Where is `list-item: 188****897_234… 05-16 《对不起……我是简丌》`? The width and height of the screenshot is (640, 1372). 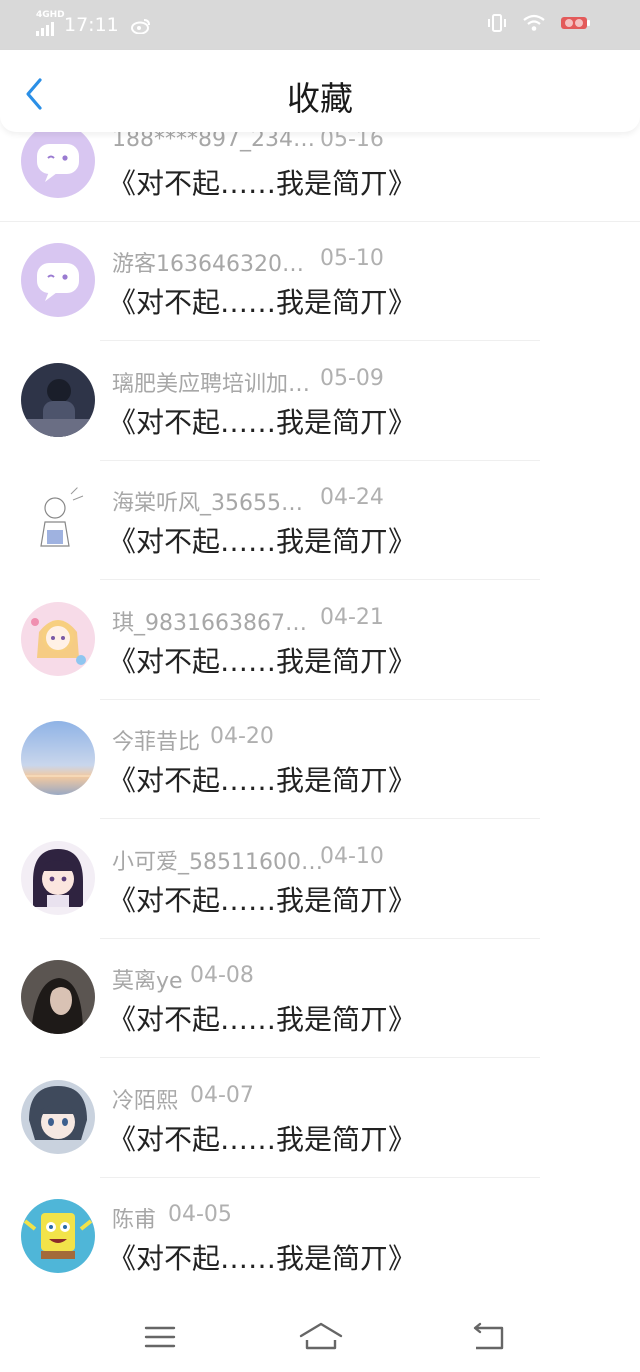 list-item: 188****897_234… 05-16 《对不起……我是简丌》 is located at coordinates (320, 177).